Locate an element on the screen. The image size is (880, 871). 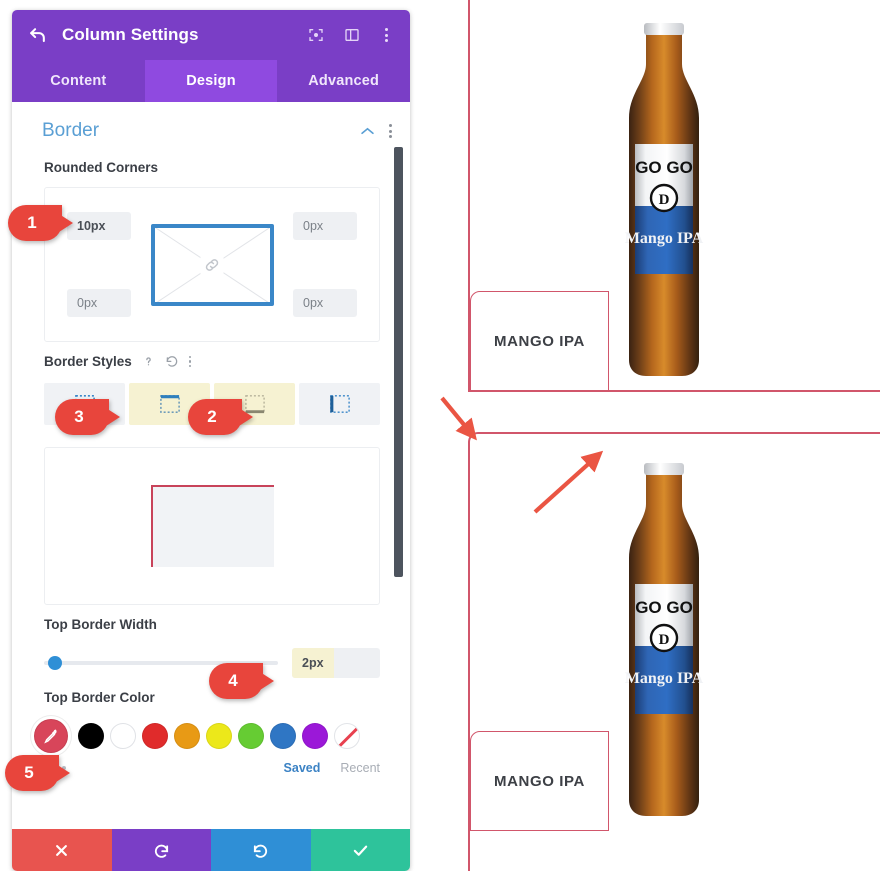
redo-button is located at coordinates (261, 850).